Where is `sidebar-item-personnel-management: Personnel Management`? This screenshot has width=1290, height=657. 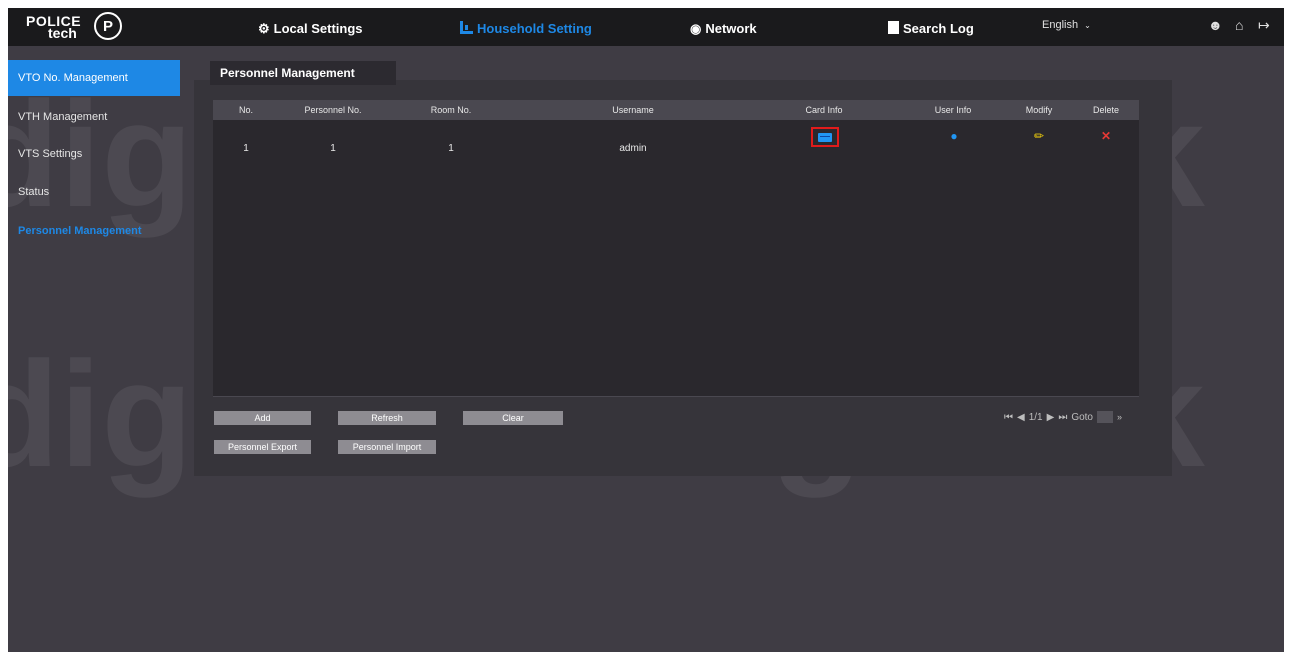 sidebar-item-personnel-management: Personnel Management is located at coordinates (94, 231).